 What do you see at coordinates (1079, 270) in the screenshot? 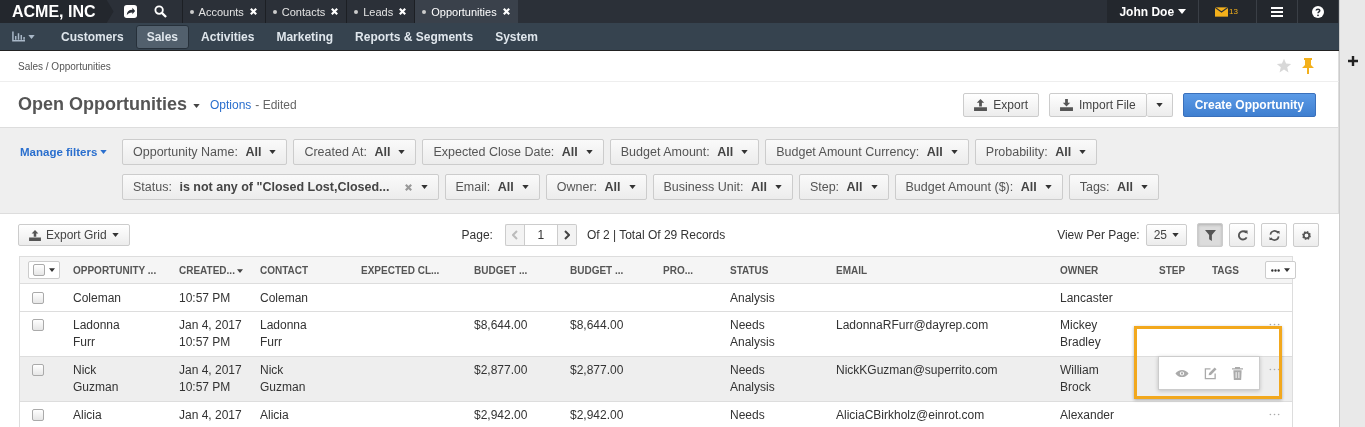
I see `column-header: OWNER` at bounding box center [1079, 270].